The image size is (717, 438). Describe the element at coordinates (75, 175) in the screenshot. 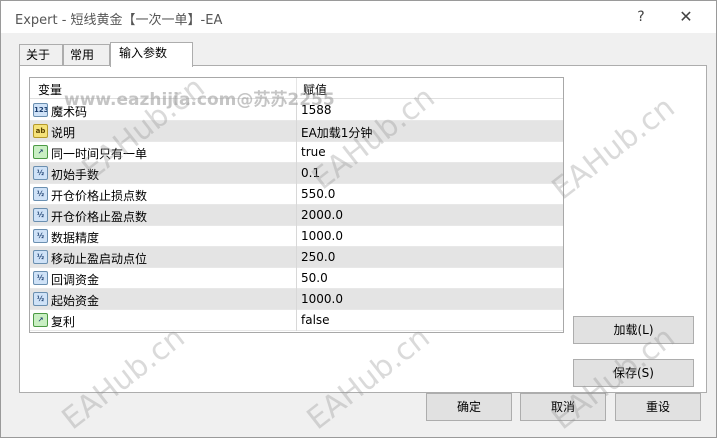

I see `parameter-name: 初始手数` at that location.